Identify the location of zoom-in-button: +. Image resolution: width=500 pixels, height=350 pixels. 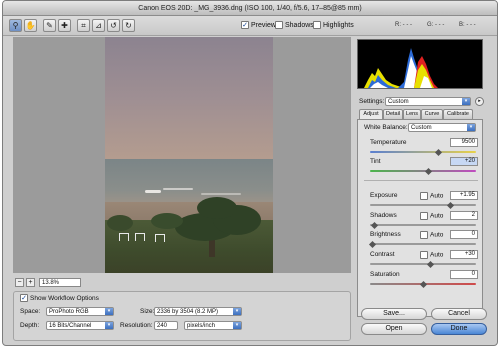
(30, 282).